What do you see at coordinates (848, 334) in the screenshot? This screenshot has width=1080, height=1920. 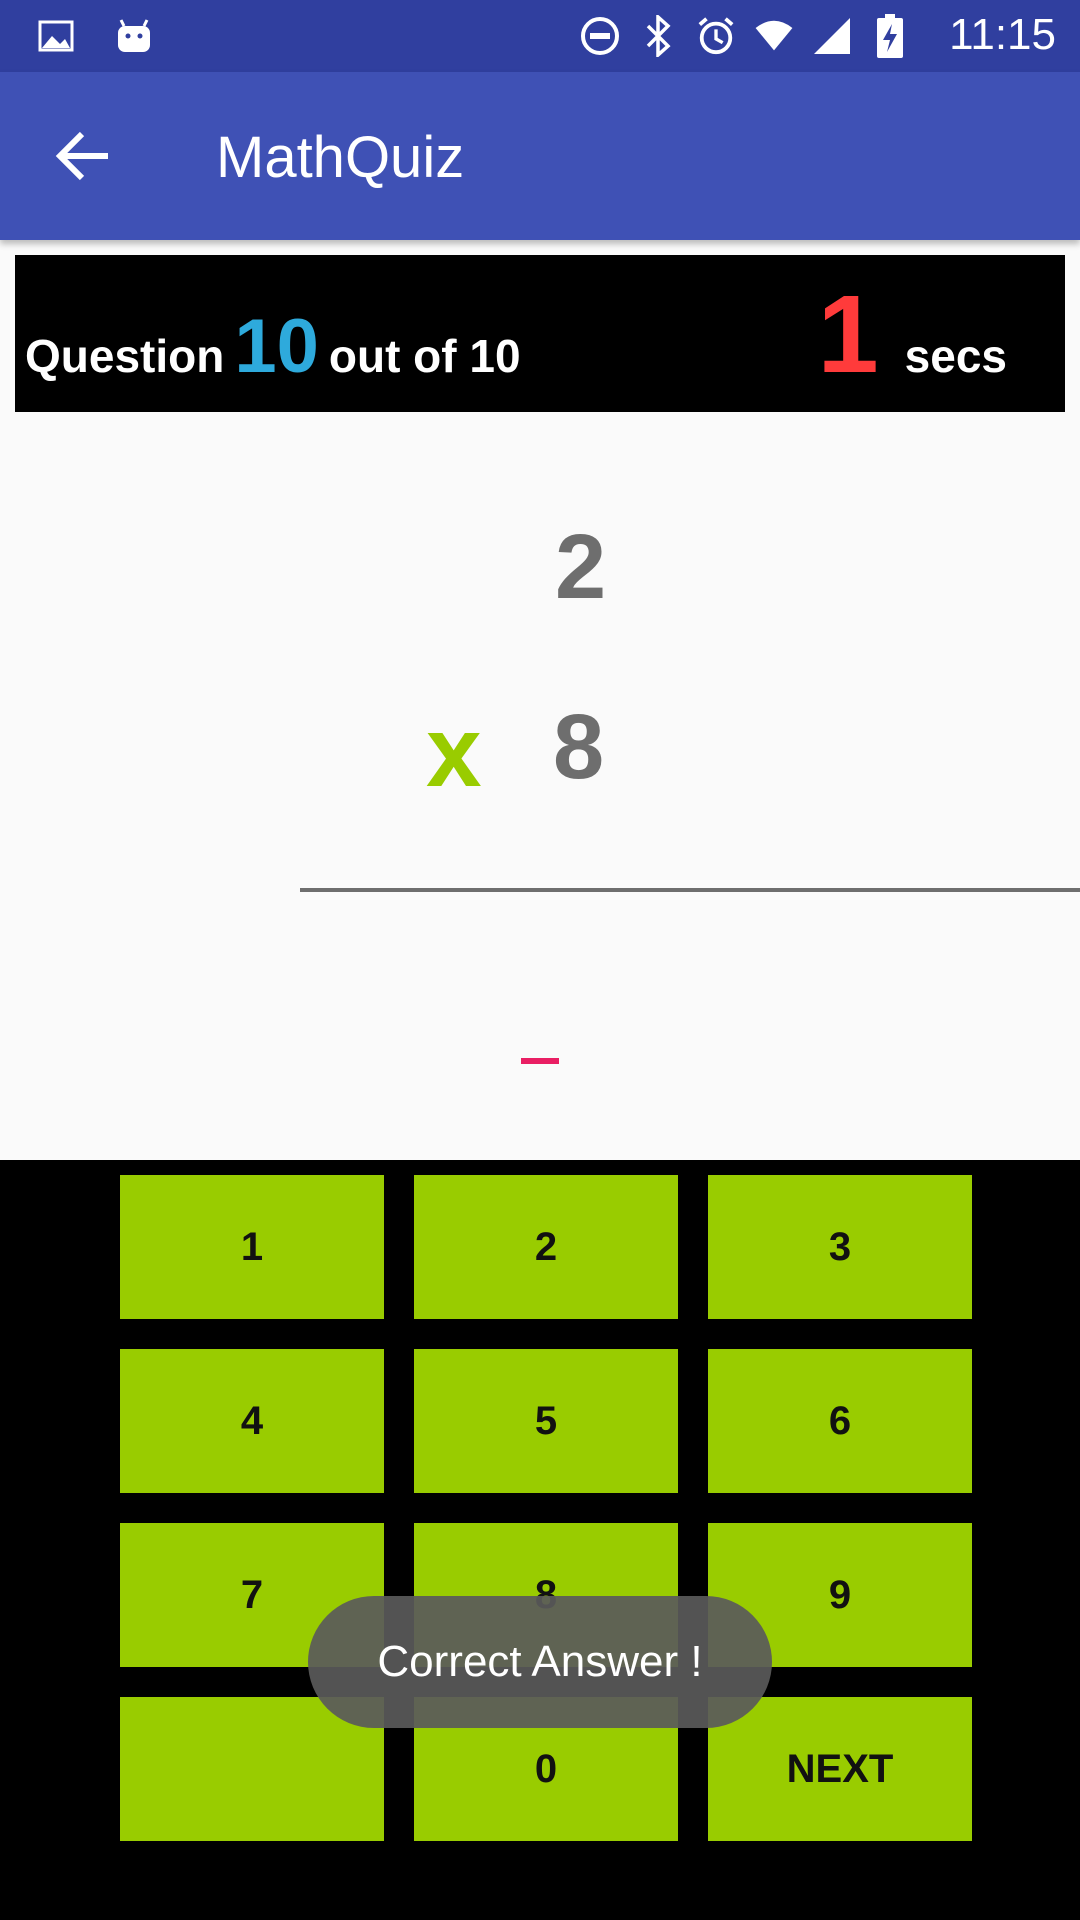 I see `timer-value: 1` at bounding box center [848, 334].